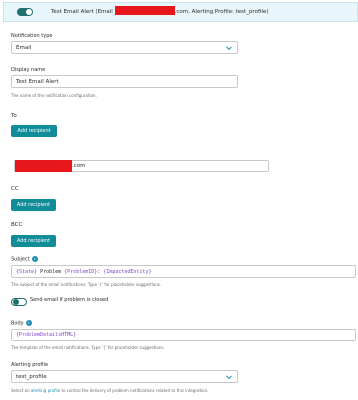 The height and width of the screenshot is (400, 358). I want to click on subject-text-problem: Problem, so click(51, 271).